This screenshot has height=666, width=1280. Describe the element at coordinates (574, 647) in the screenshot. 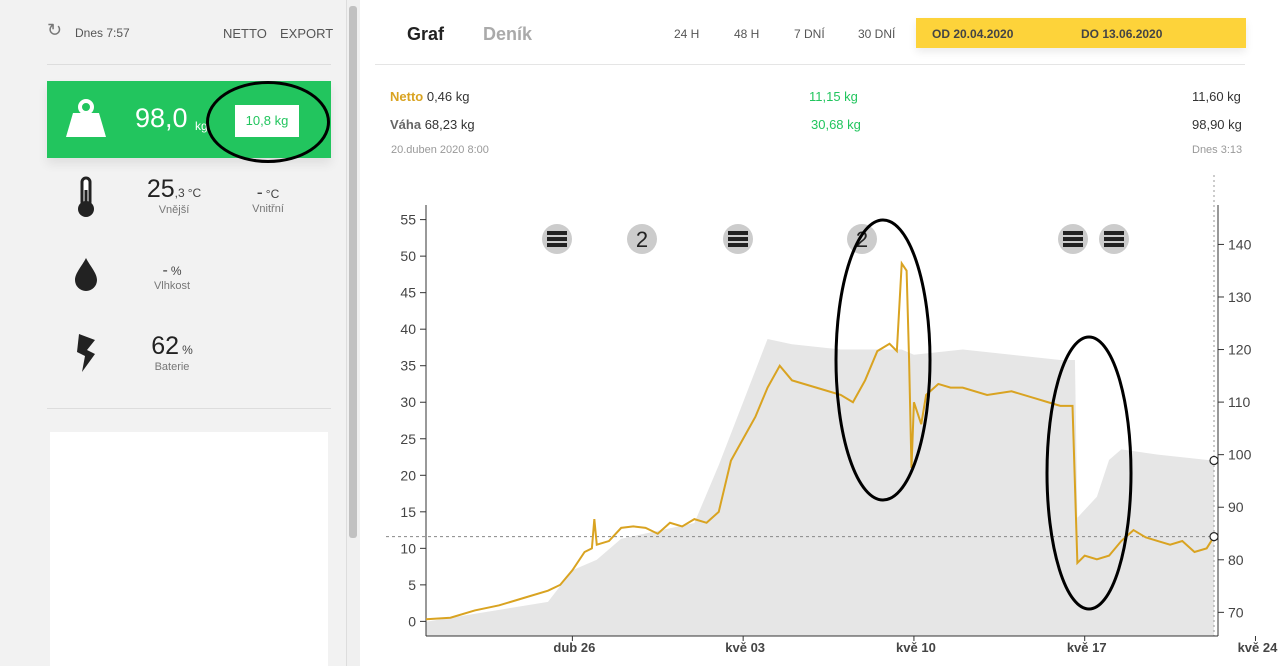

I see `x-tick-label: dub 26` at that location.